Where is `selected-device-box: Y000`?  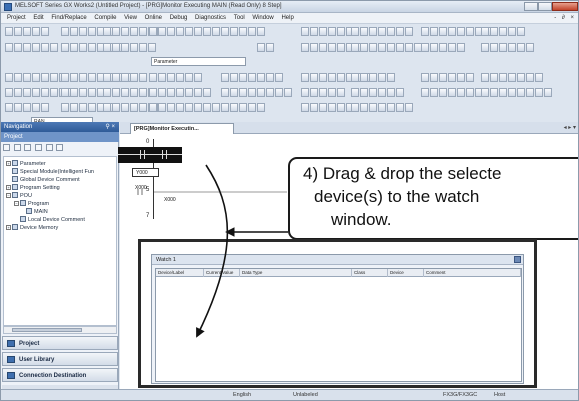
selected-device-box: Y000 is located at coordinates (145, 172).